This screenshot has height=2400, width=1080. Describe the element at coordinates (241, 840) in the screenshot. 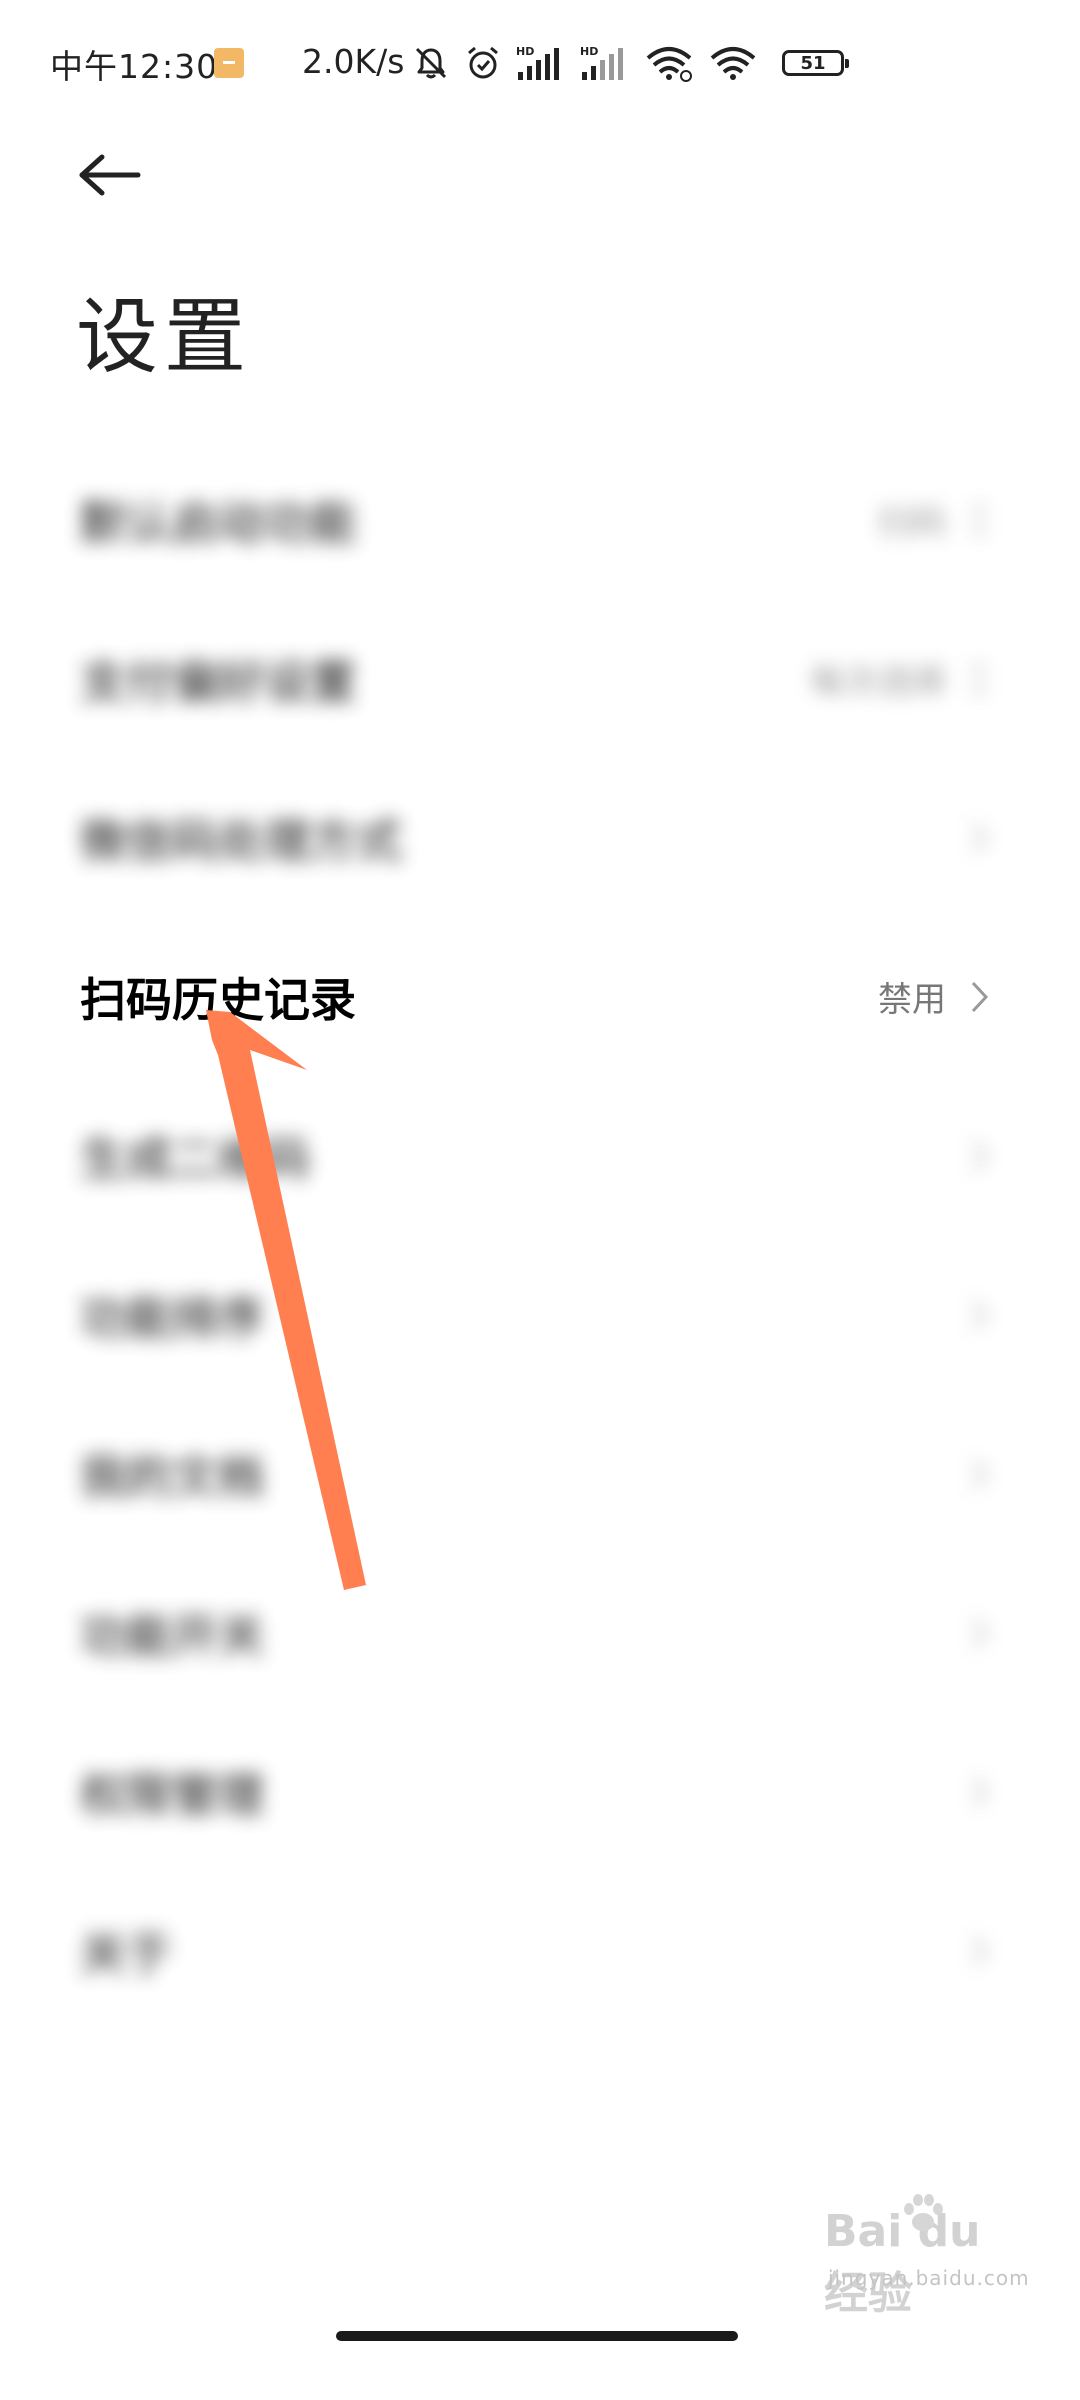

I see `setting-label: 微信码处理方式` at that location.